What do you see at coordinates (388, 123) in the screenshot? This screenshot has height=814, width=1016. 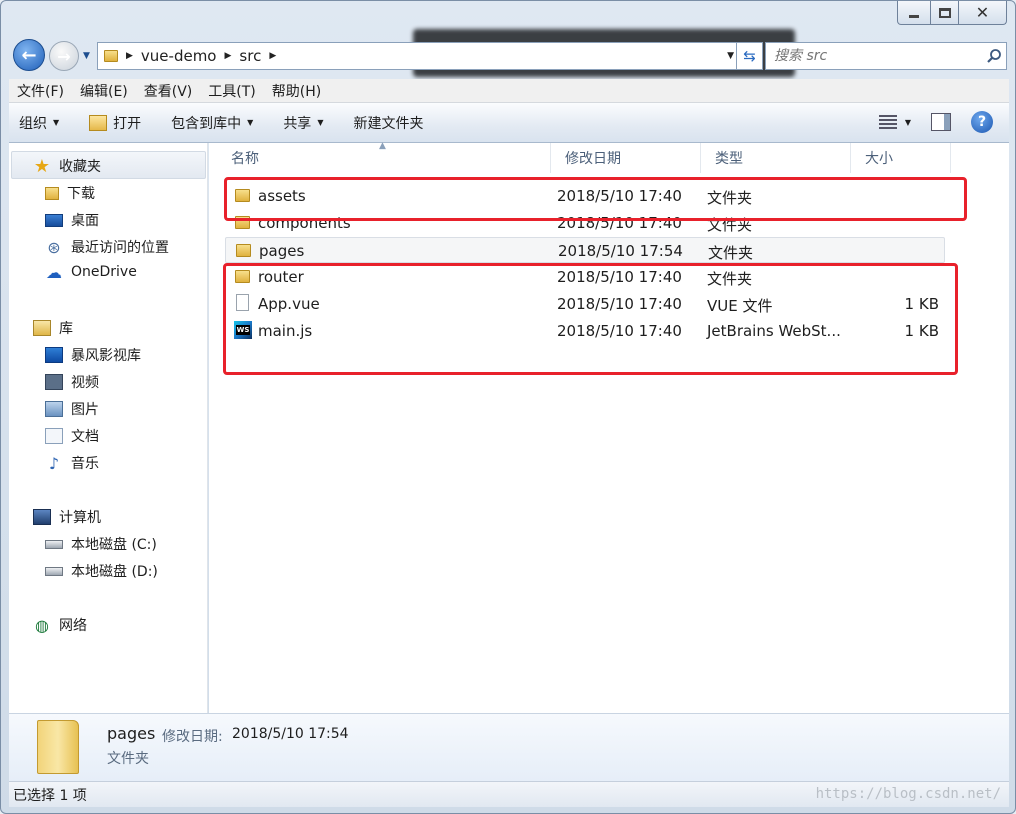 I see `new-folder-button: 新建文件夹` at bounding box center [388, 123].